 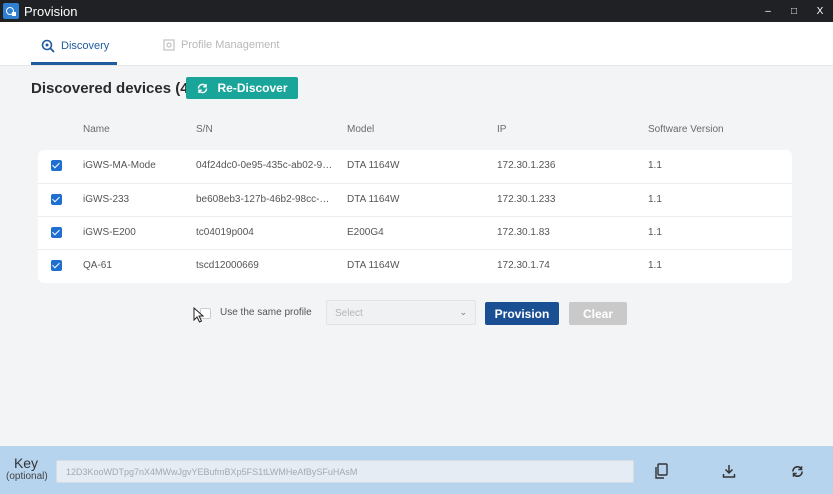 What do you see at coordinates (661, 471) in the screenshot?
I see `copy-icon` at bounding box center [661, 471].